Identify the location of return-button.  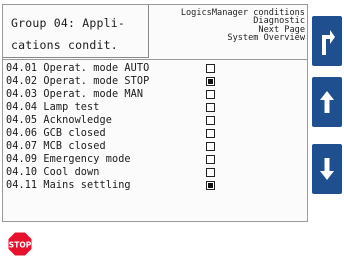
(327, 41).